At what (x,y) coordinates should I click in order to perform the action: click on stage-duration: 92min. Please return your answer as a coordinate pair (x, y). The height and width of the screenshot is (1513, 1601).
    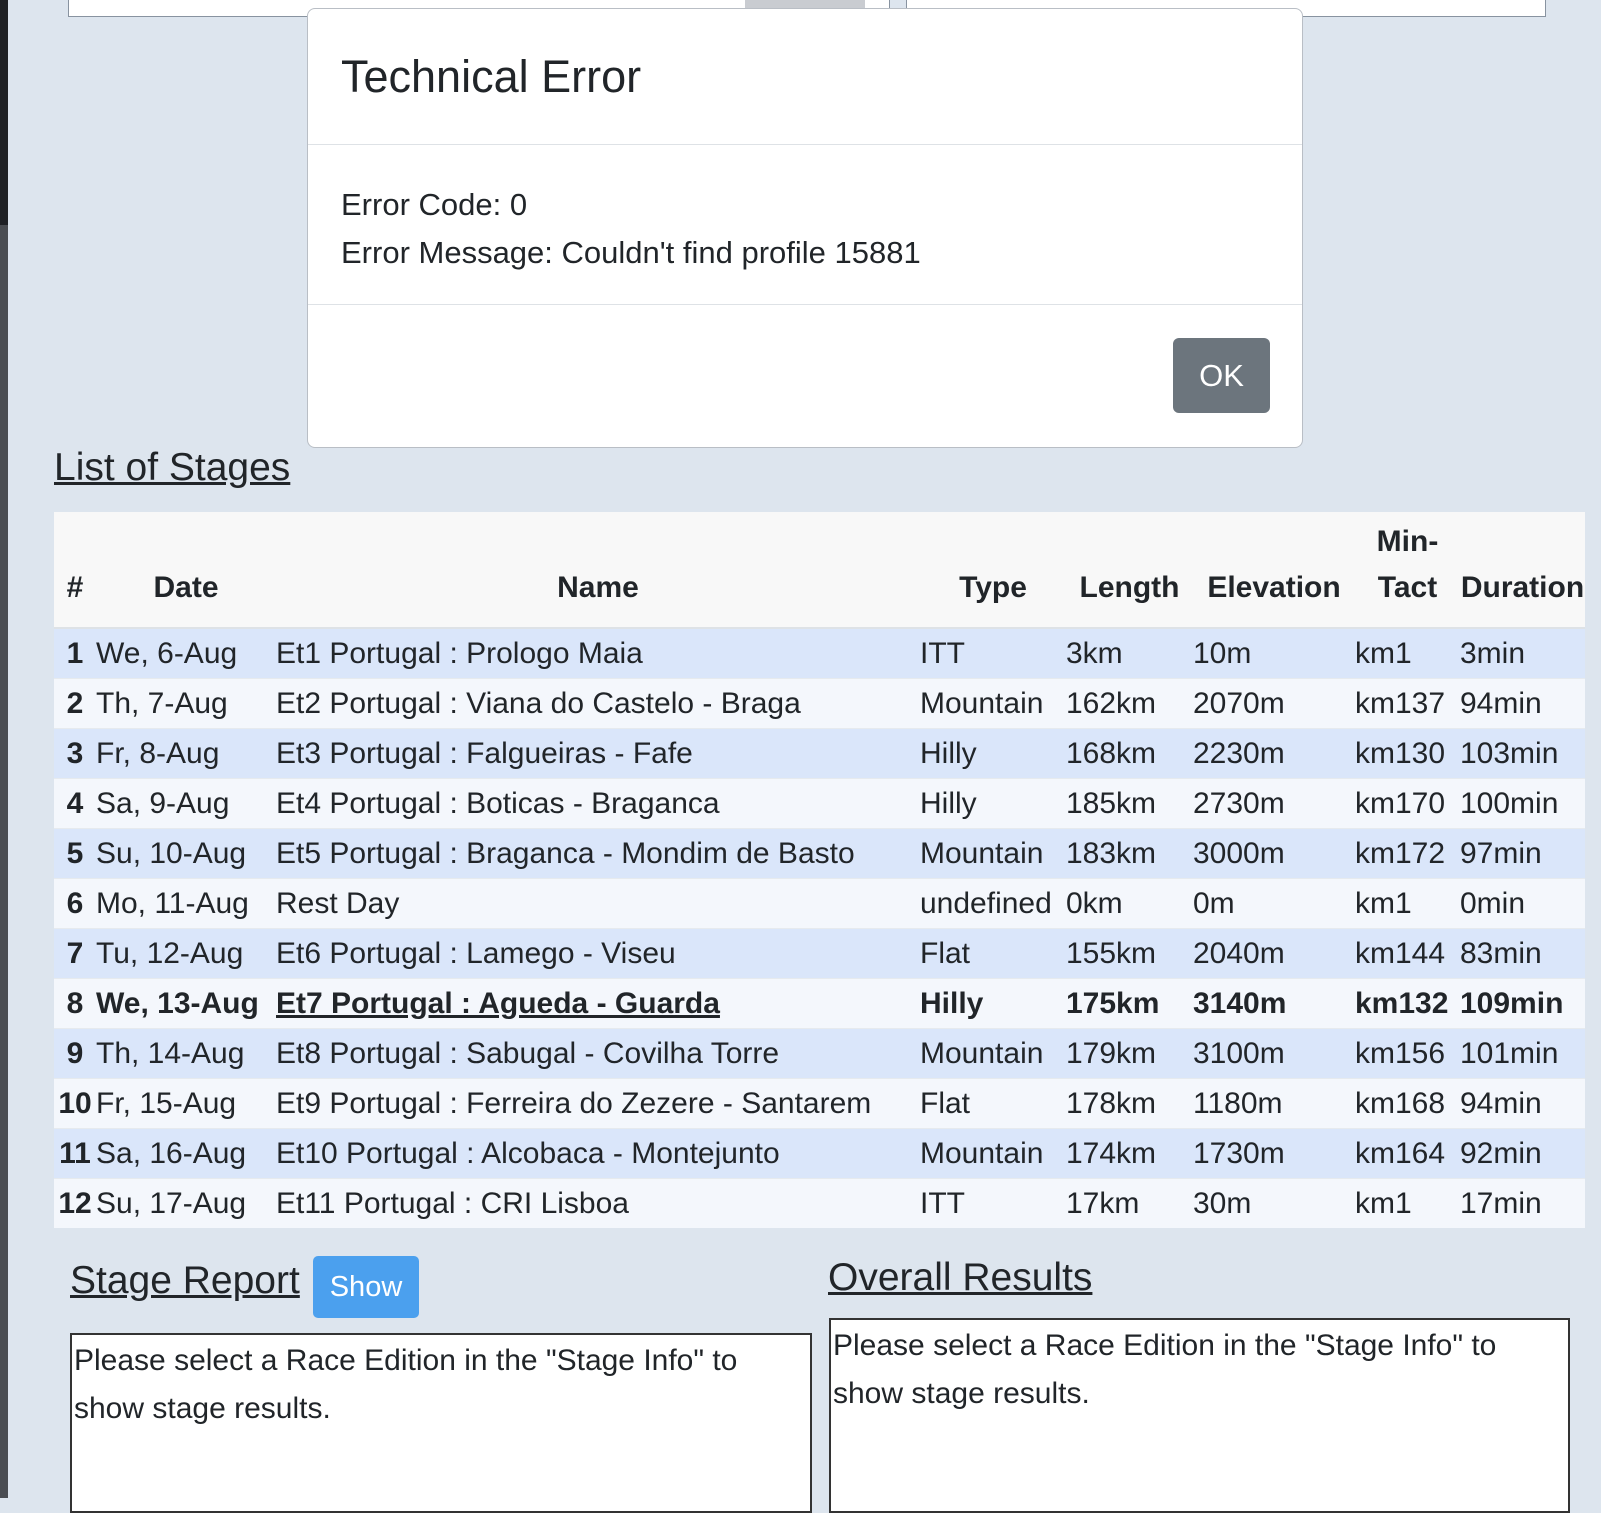
    Looking at the image, I should click on (1522, 1153).